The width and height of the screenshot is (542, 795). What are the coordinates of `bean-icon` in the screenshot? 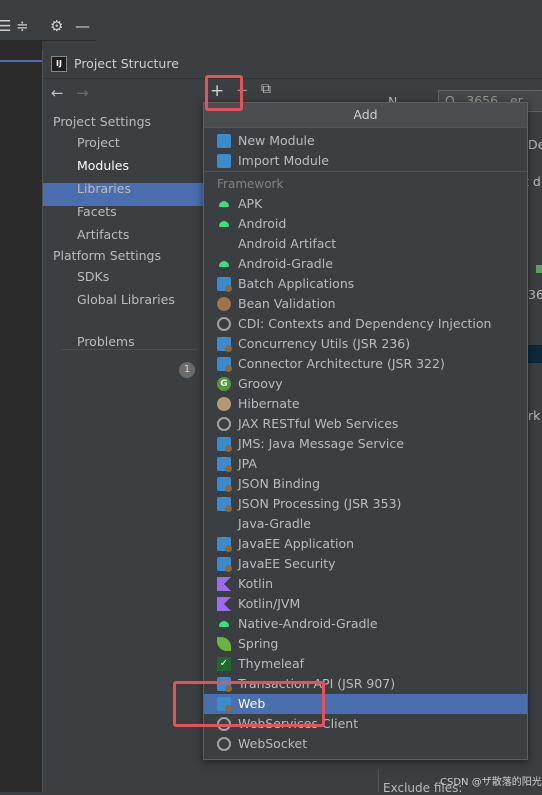 It's located at (224, 304).